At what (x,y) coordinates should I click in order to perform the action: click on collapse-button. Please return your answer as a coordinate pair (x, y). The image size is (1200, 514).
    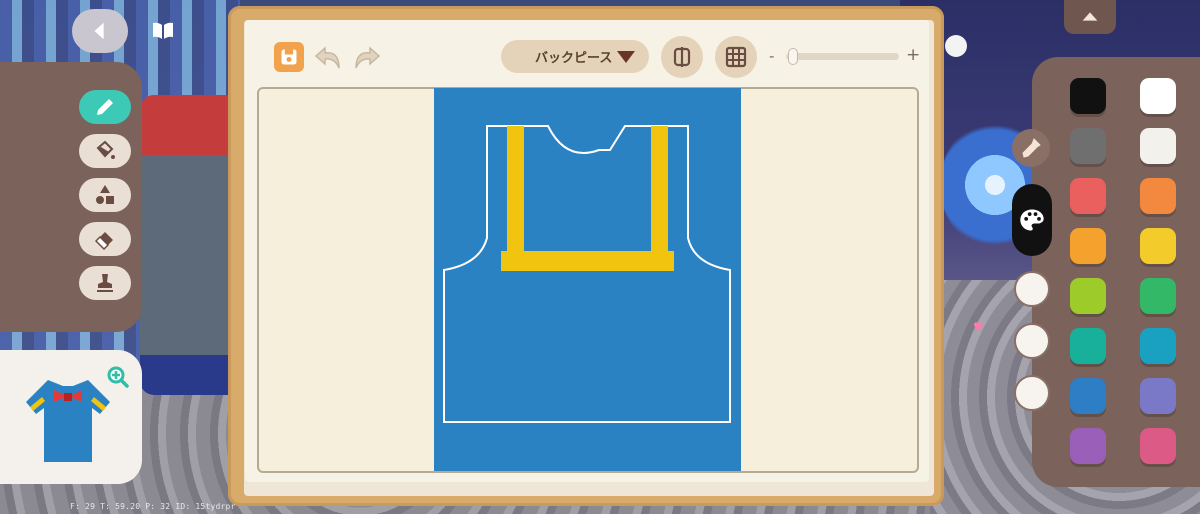
    Looking at the image, I should click on (1090, 17).